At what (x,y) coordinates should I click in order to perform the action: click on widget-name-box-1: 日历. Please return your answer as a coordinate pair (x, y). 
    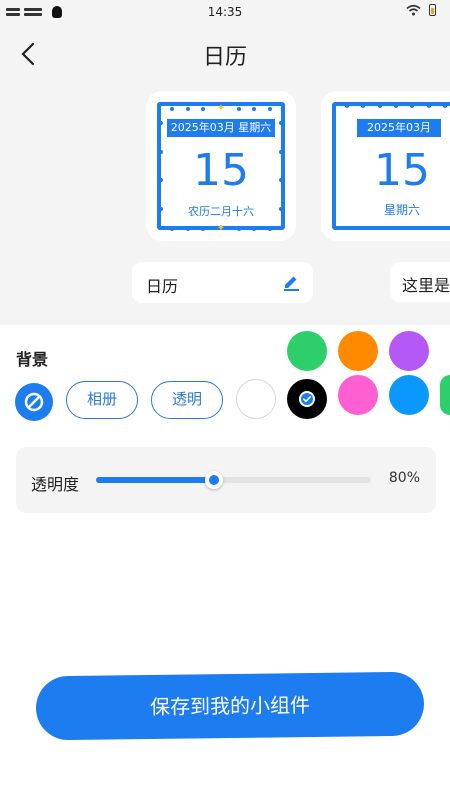
    Looking at the image, I should click on (222, 282).